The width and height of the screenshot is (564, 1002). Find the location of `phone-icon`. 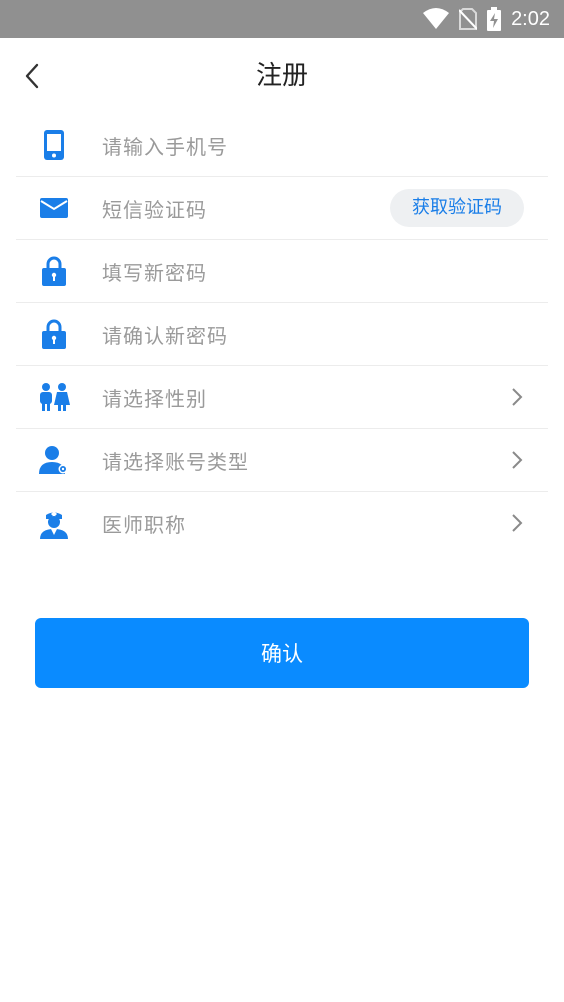

phone-icon is located at coordinates (54, 145).